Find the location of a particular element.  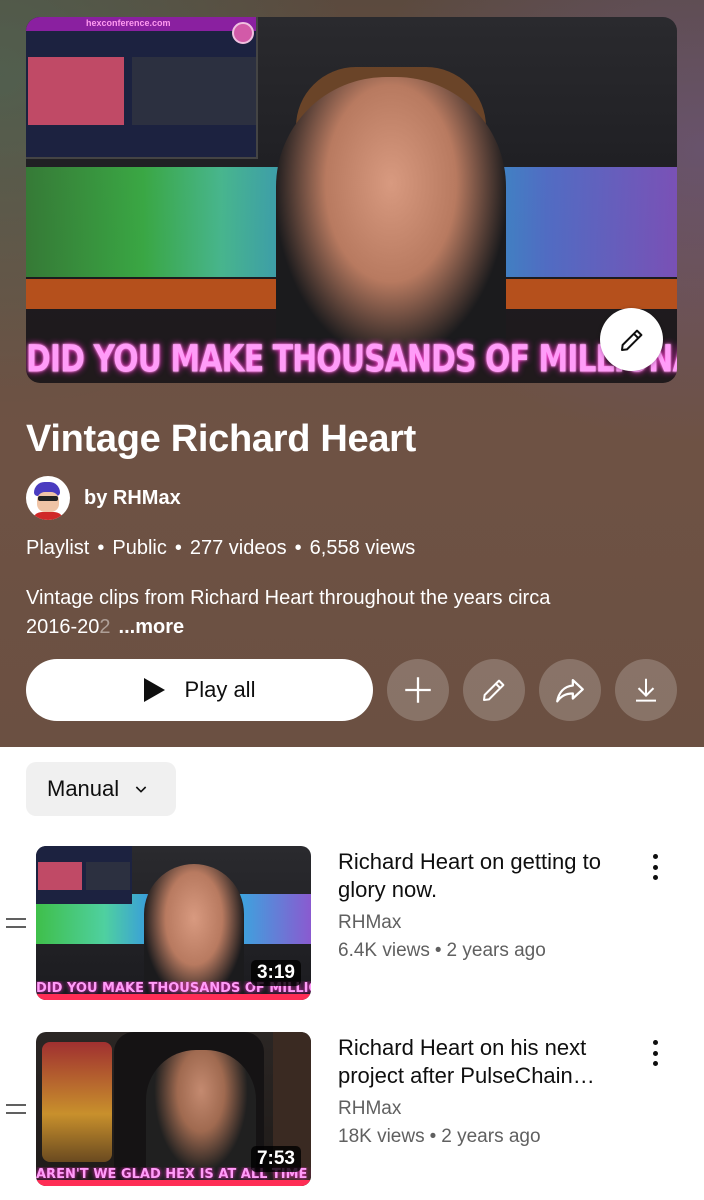

add-to-button is located at coordinates (418, 690).